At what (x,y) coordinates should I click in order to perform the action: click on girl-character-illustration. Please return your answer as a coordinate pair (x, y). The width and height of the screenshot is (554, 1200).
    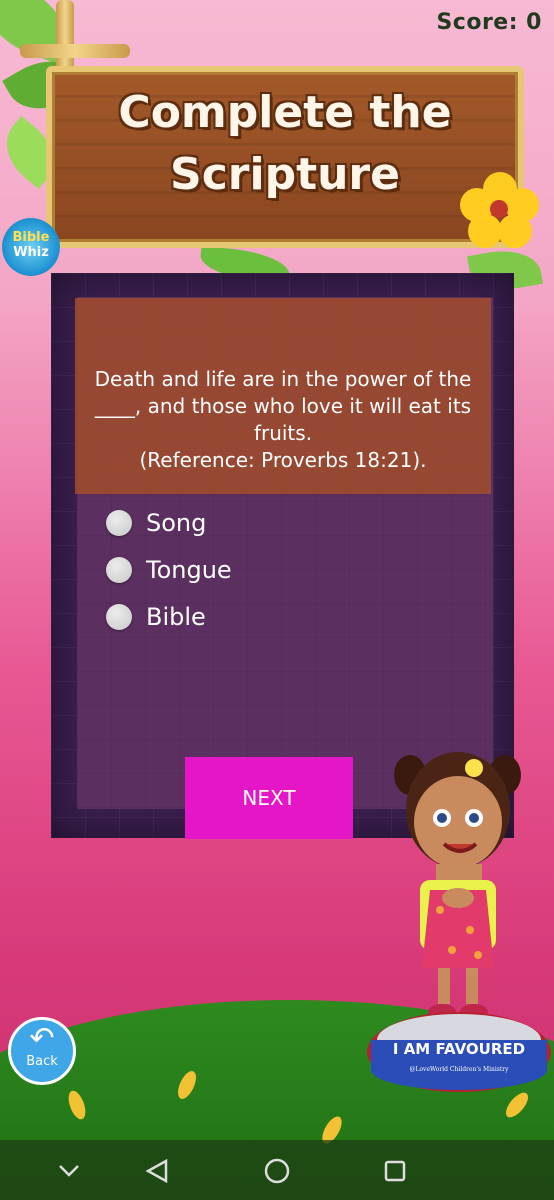
    Looking at the image, I should click on (457, 886).